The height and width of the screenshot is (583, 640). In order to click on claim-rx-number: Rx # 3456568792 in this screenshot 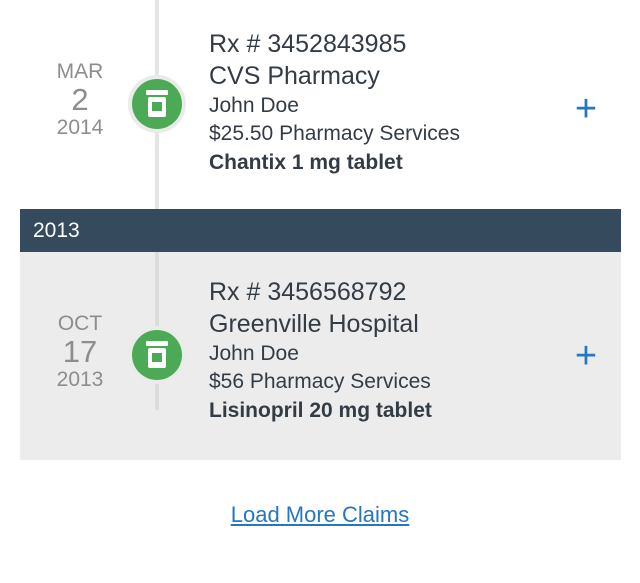, I will do `click(308, 292)`.